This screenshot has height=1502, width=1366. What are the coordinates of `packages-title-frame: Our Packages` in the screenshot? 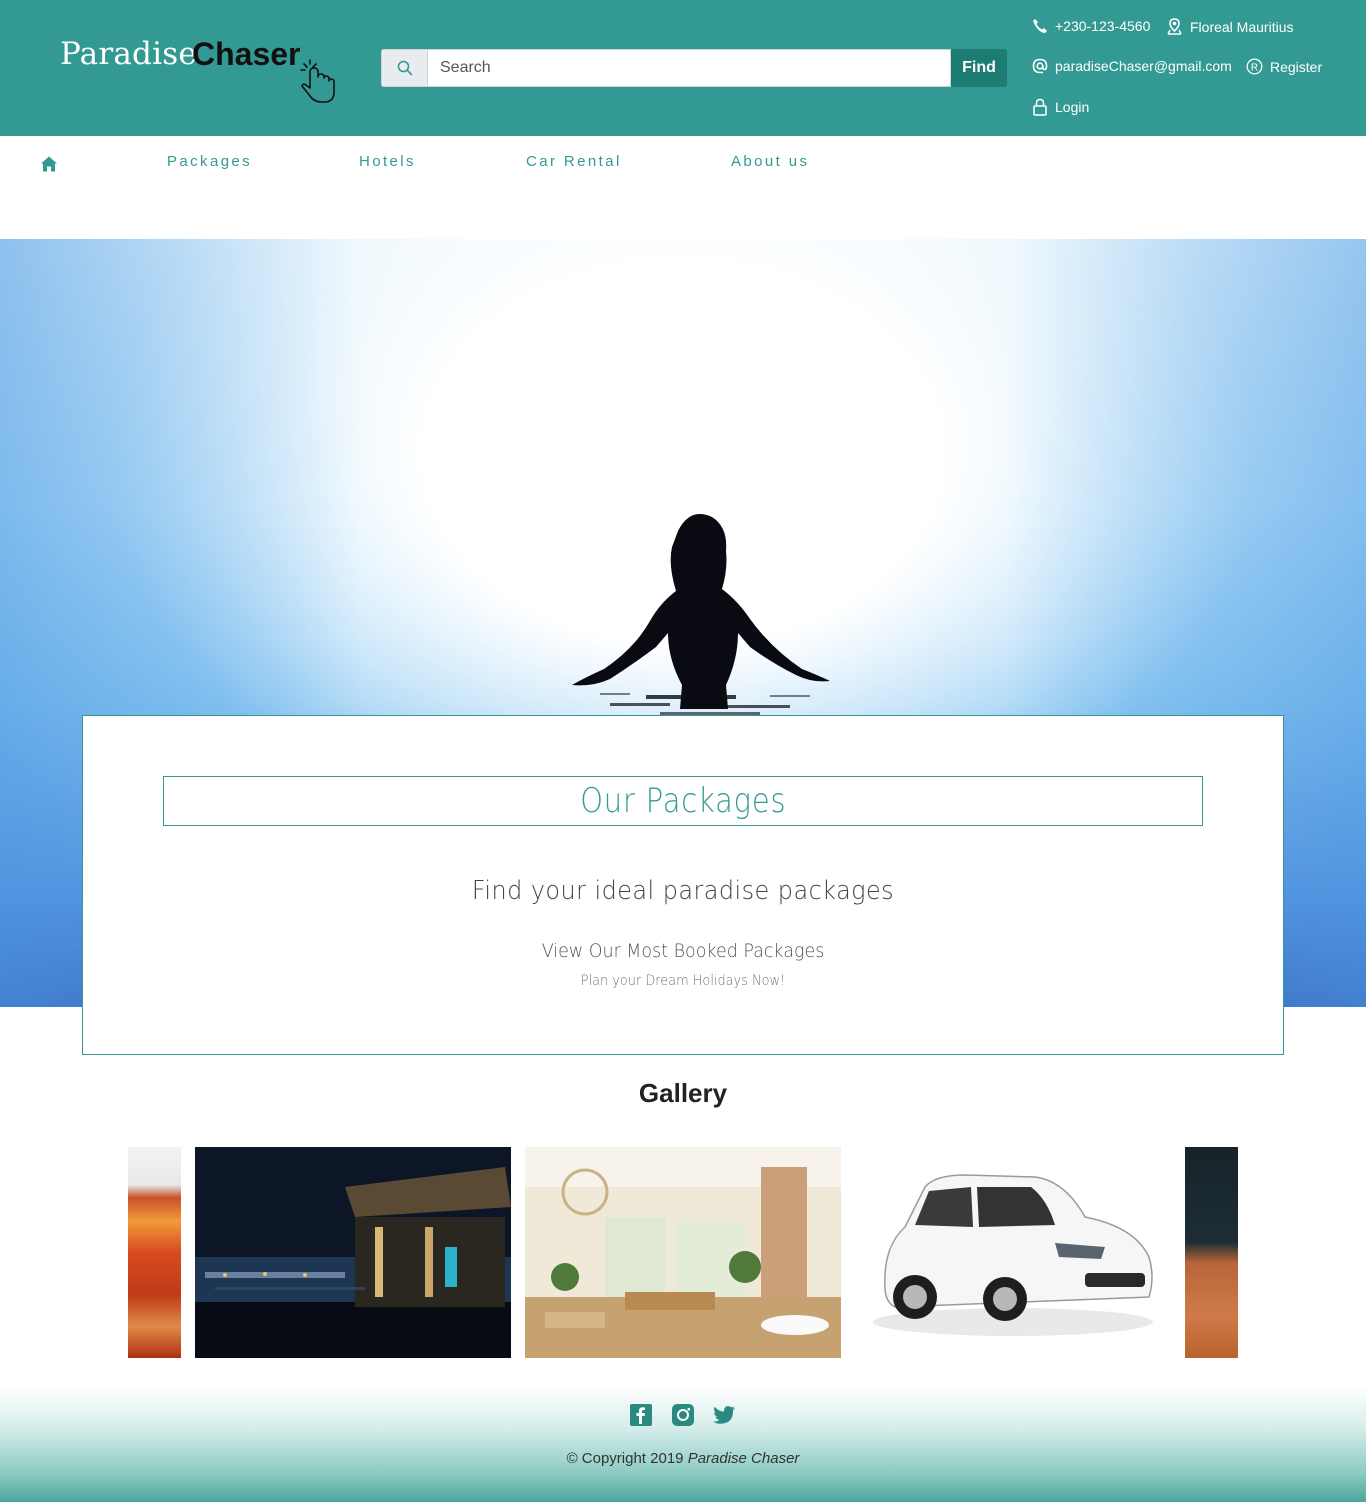 It's located at (683, 801).